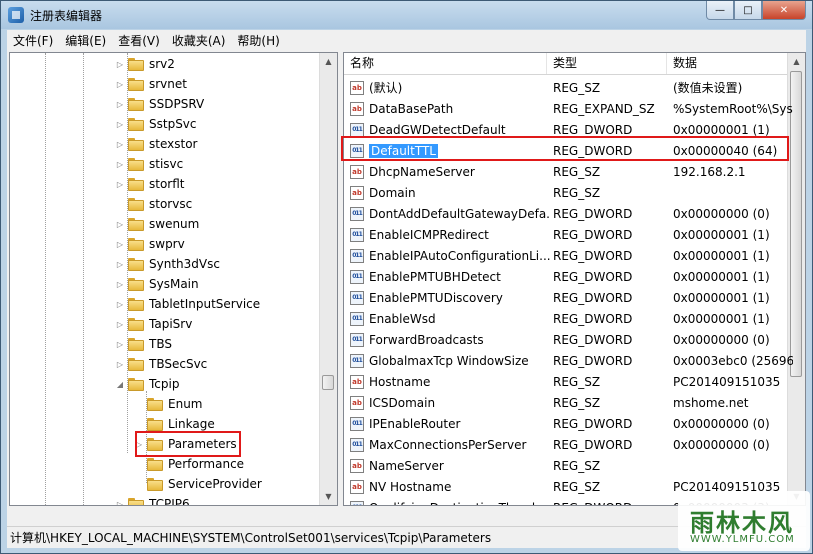  I want to click on tree-item-tabletinputservice: ▷ TabletInputService, so click(187, 304).